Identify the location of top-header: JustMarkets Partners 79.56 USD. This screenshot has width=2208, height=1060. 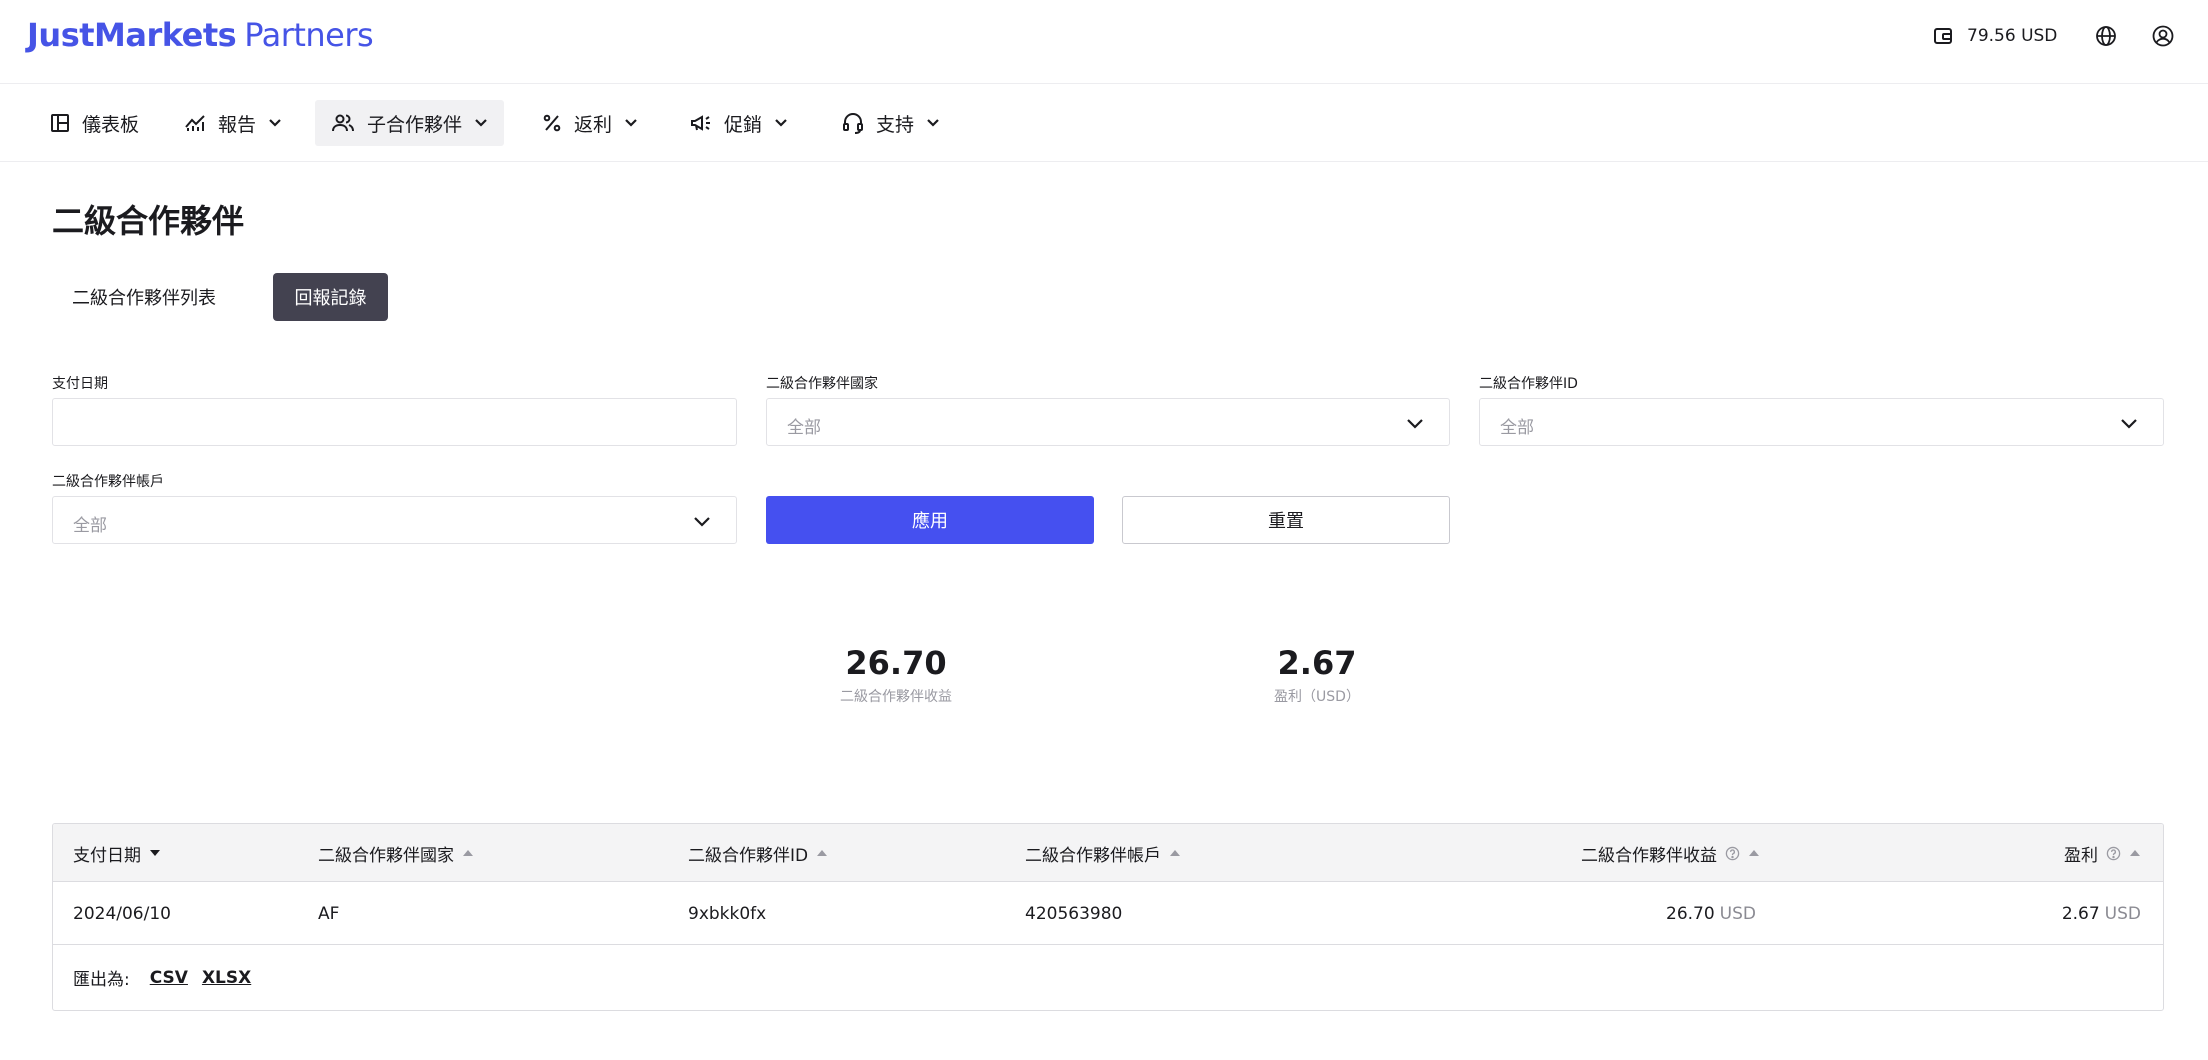
(1104, 42).